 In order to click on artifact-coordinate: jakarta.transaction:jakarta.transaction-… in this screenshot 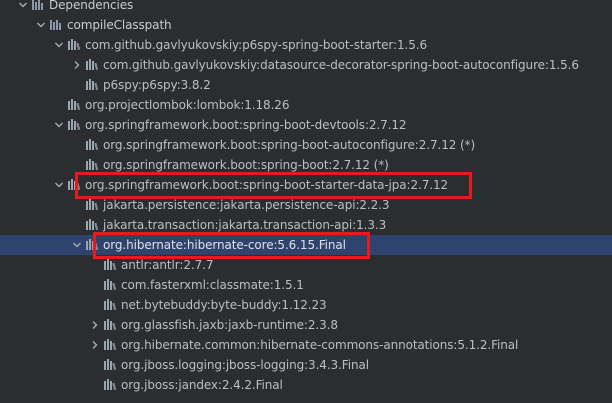, I will do `click(245, 225)`.